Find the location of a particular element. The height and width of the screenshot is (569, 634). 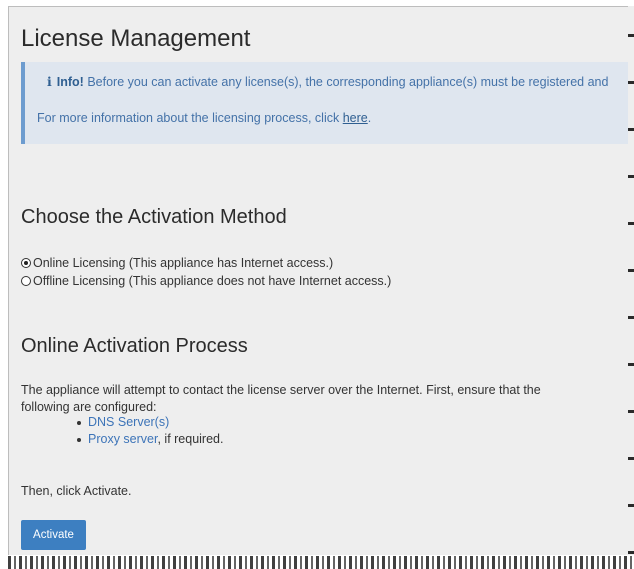

activation-method-heading: Choose the Activation Method is located at coordinates (154, 217).